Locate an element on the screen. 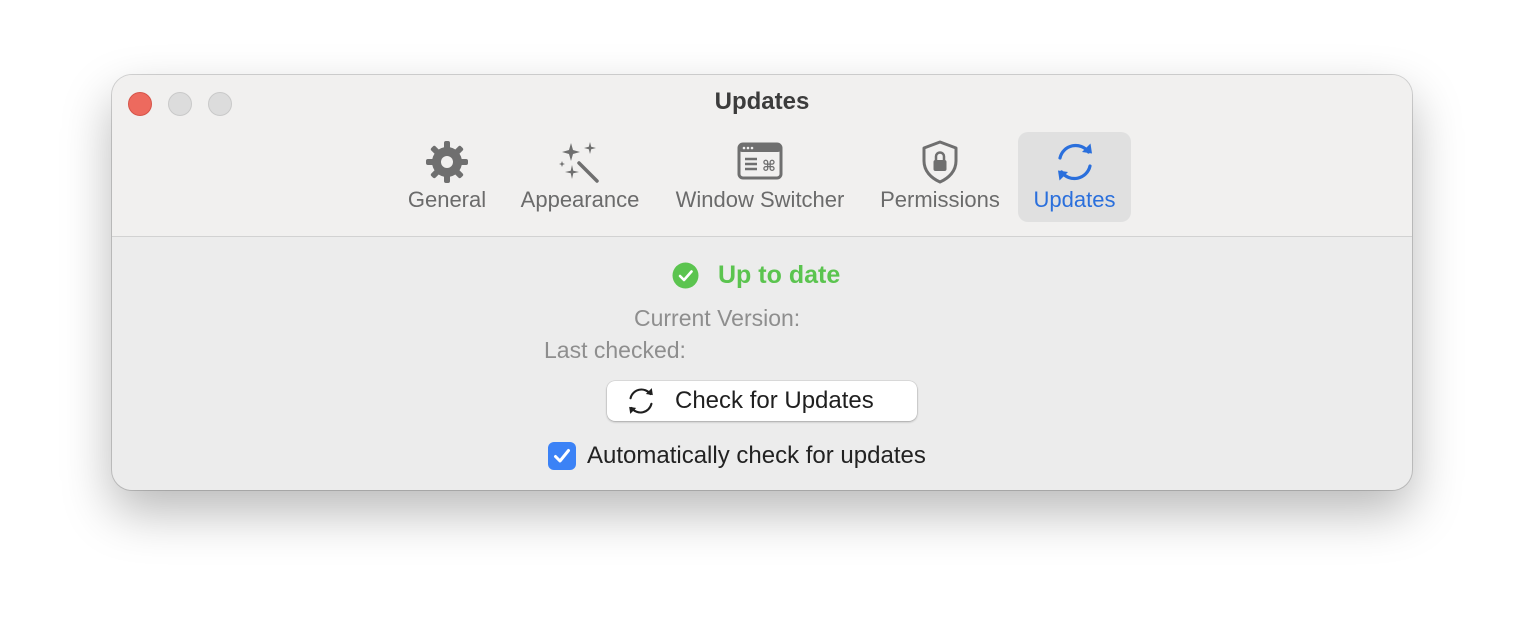 This screenshot has height=638, width=1524. tab-label: General is located at coordinates (447, 199).